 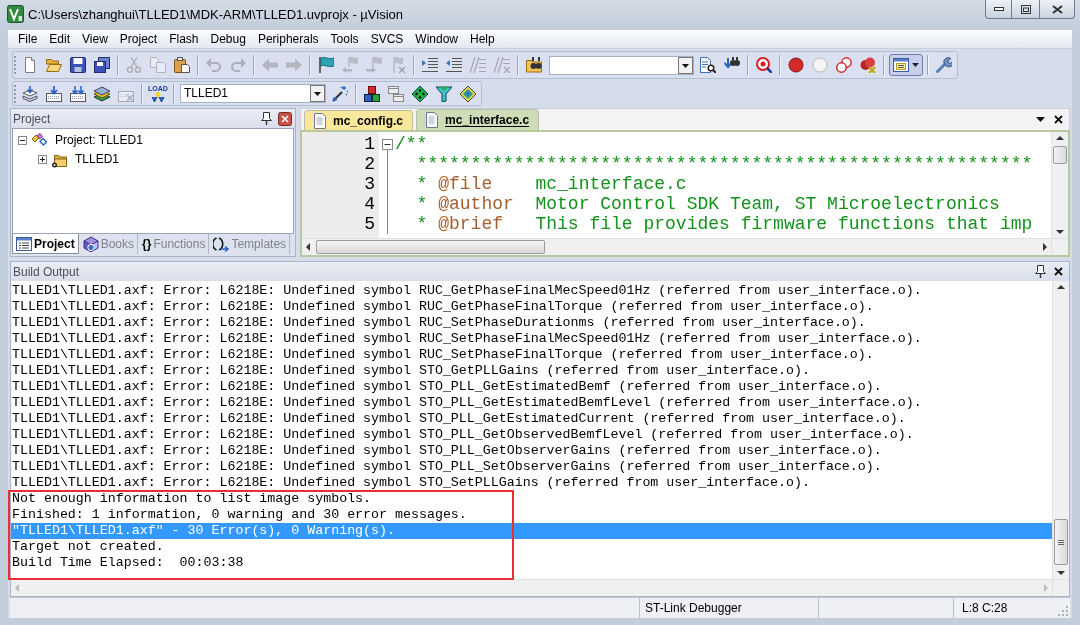 I want to click on maximize-button, so click(x=1026, y=9).